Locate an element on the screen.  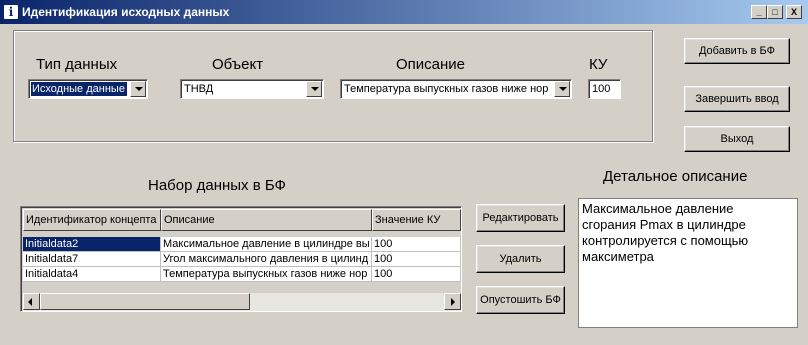
maximize-button: □ is located at coordinates (775, 12).